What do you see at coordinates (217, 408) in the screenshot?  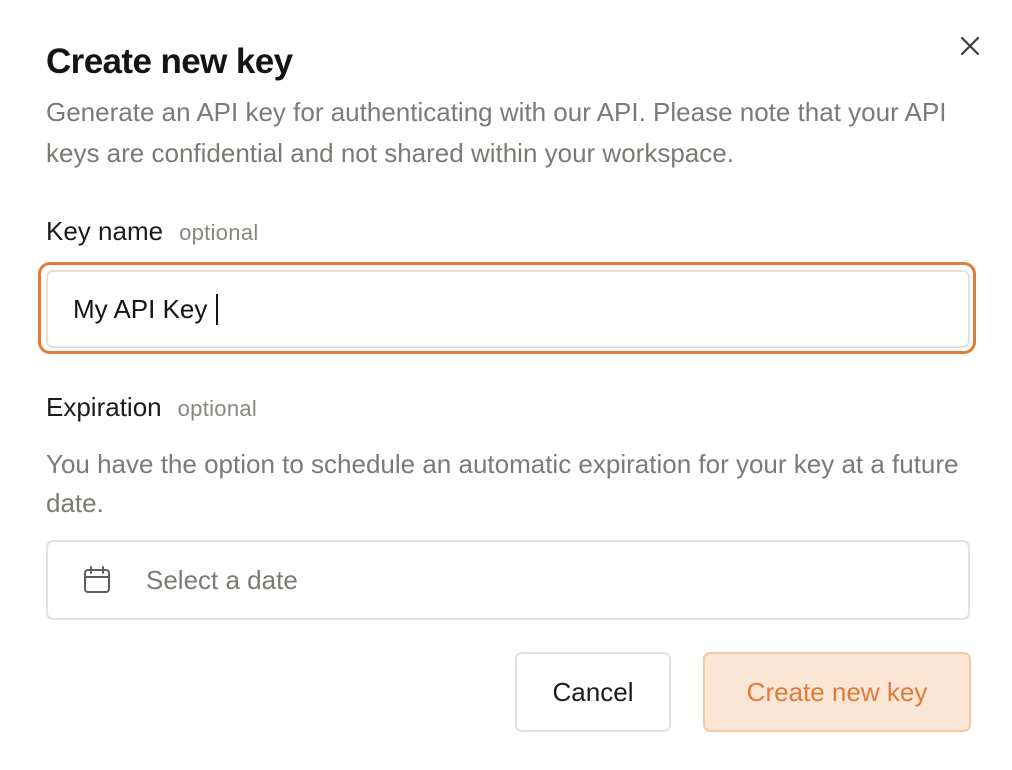 I see `expiration-optional-tag: optional` at bounding box center [217, 408].